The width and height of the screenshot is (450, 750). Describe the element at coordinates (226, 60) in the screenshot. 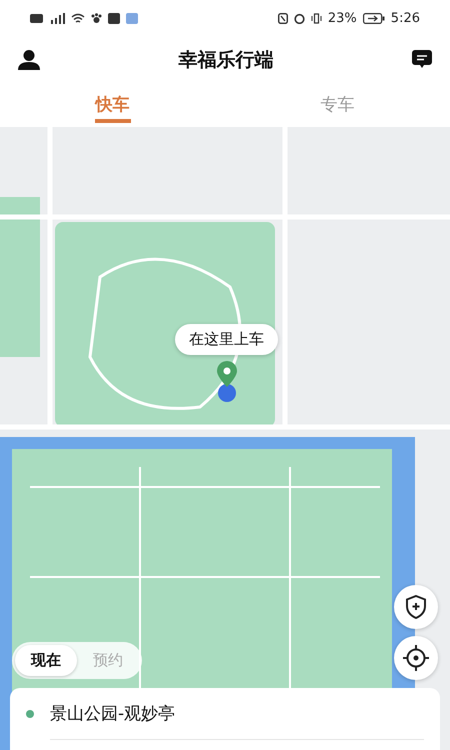

I see `app-title: 幸福乐行端` at that location.